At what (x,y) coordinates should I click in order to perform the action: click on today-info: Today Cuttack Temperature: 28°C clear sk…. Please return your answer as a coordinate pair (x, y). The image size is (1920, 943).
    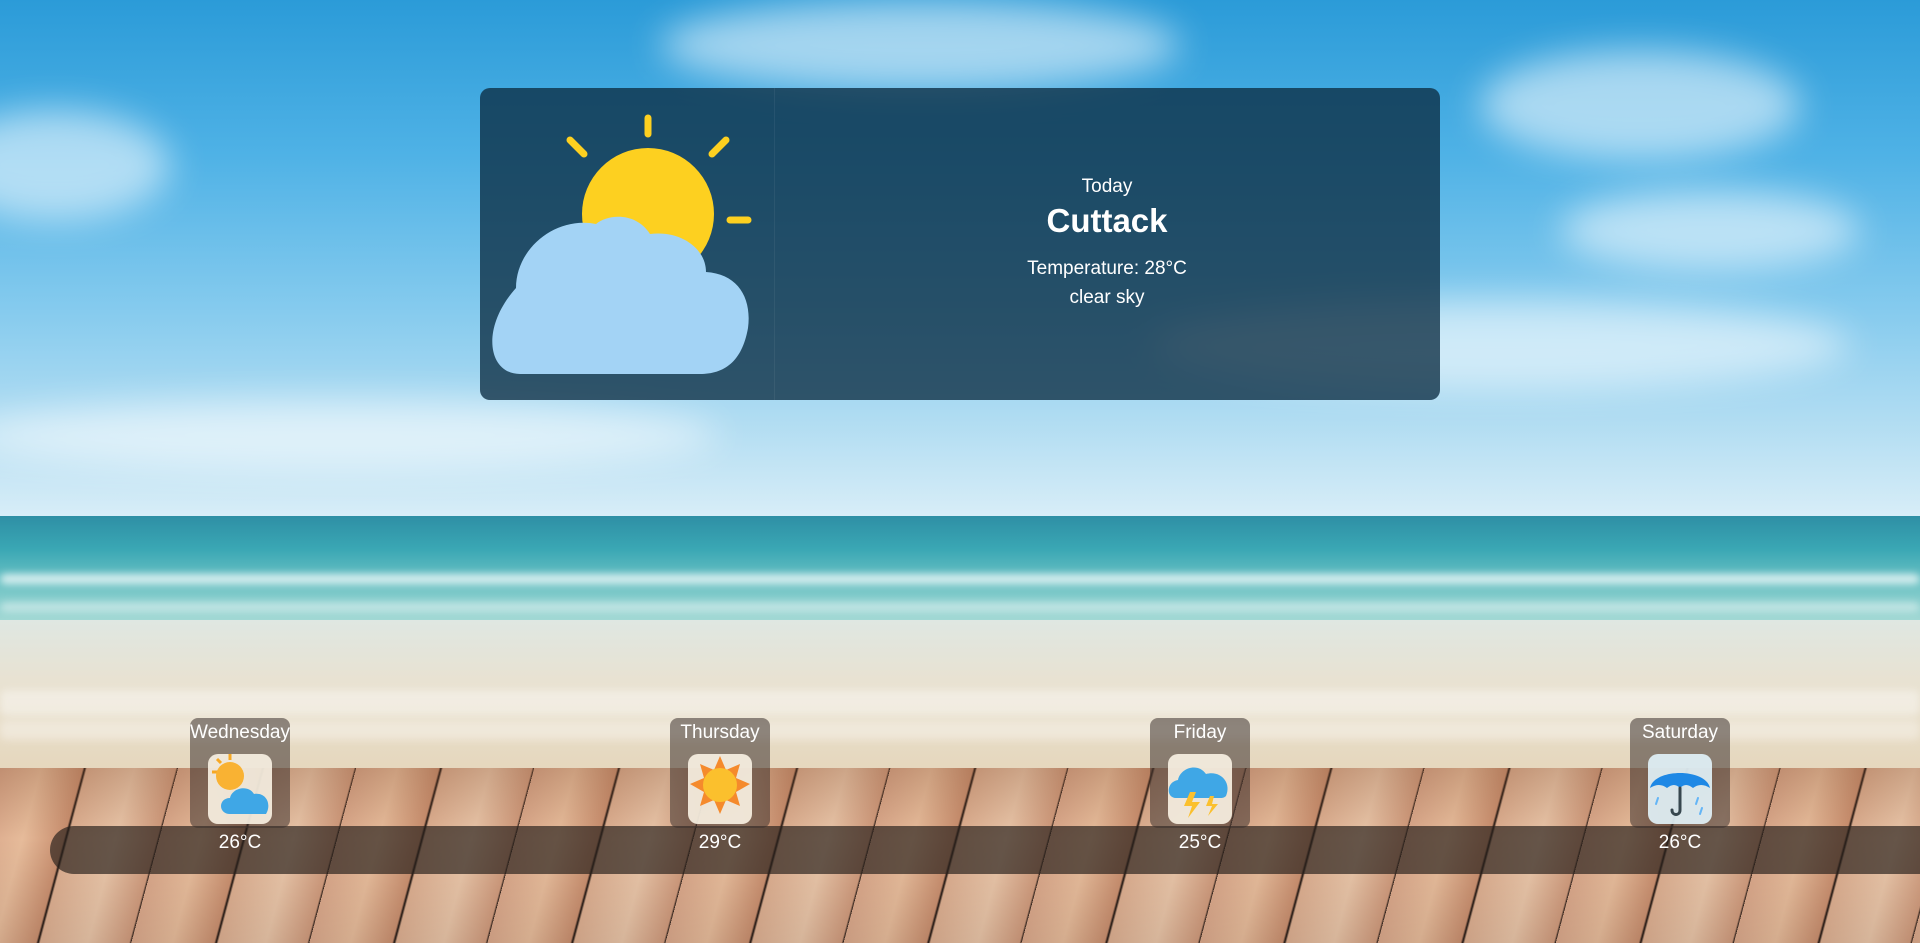
    Looking at the image, I should click on (1107, 244).